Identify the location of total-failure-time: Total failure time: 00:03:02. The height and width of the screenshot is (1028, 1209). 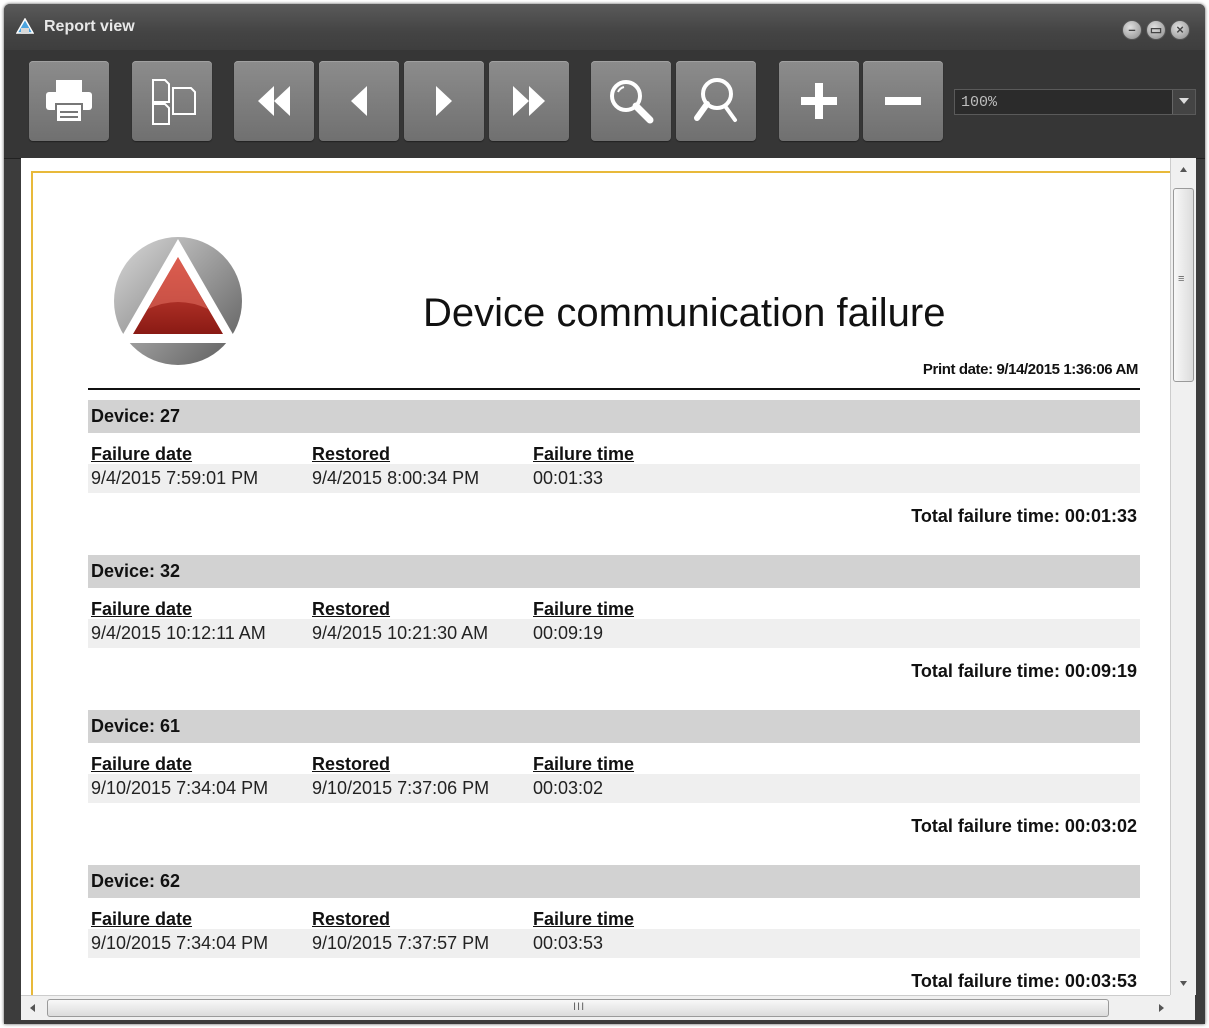
(1024, 826).